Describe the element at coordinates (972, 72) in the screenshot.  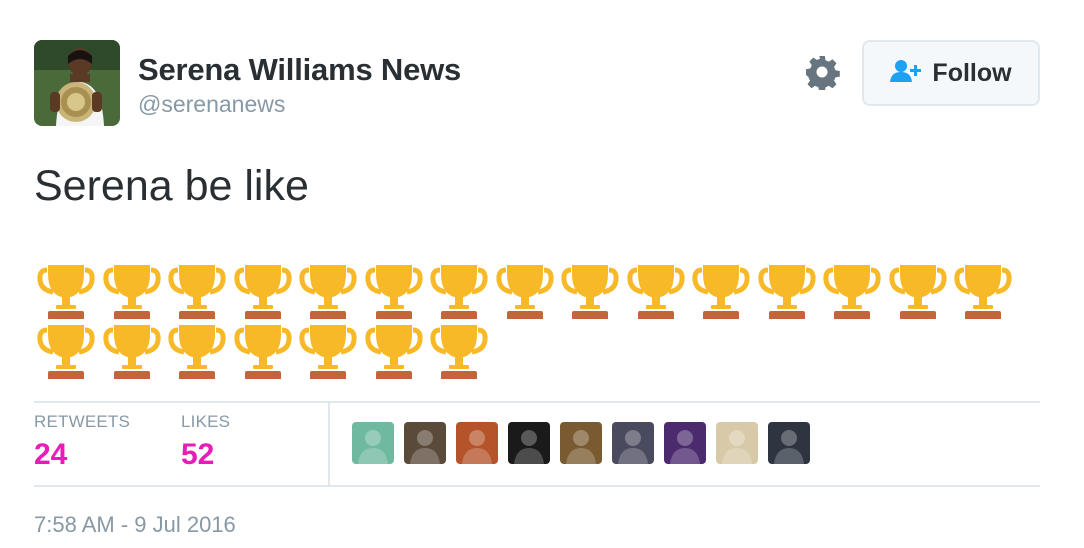
I see `follow-label: Follow` at that location.